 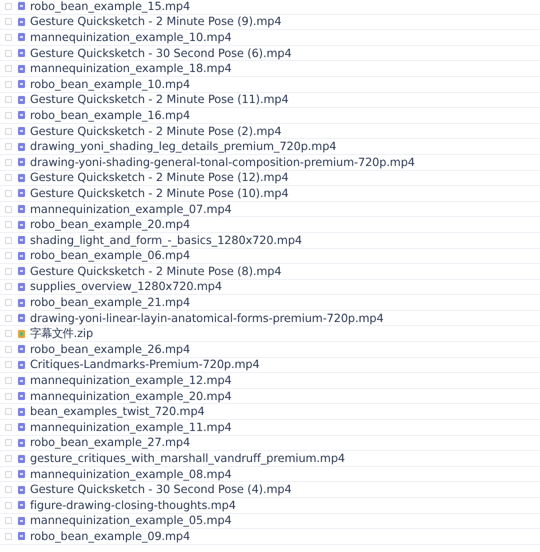 What do you see at coordinates (156, 131) in the screenshot?
I see `file-name: Gesture Quicksketch - 2 Minute Pose (2).mp4` at bounding box center [156, 131].